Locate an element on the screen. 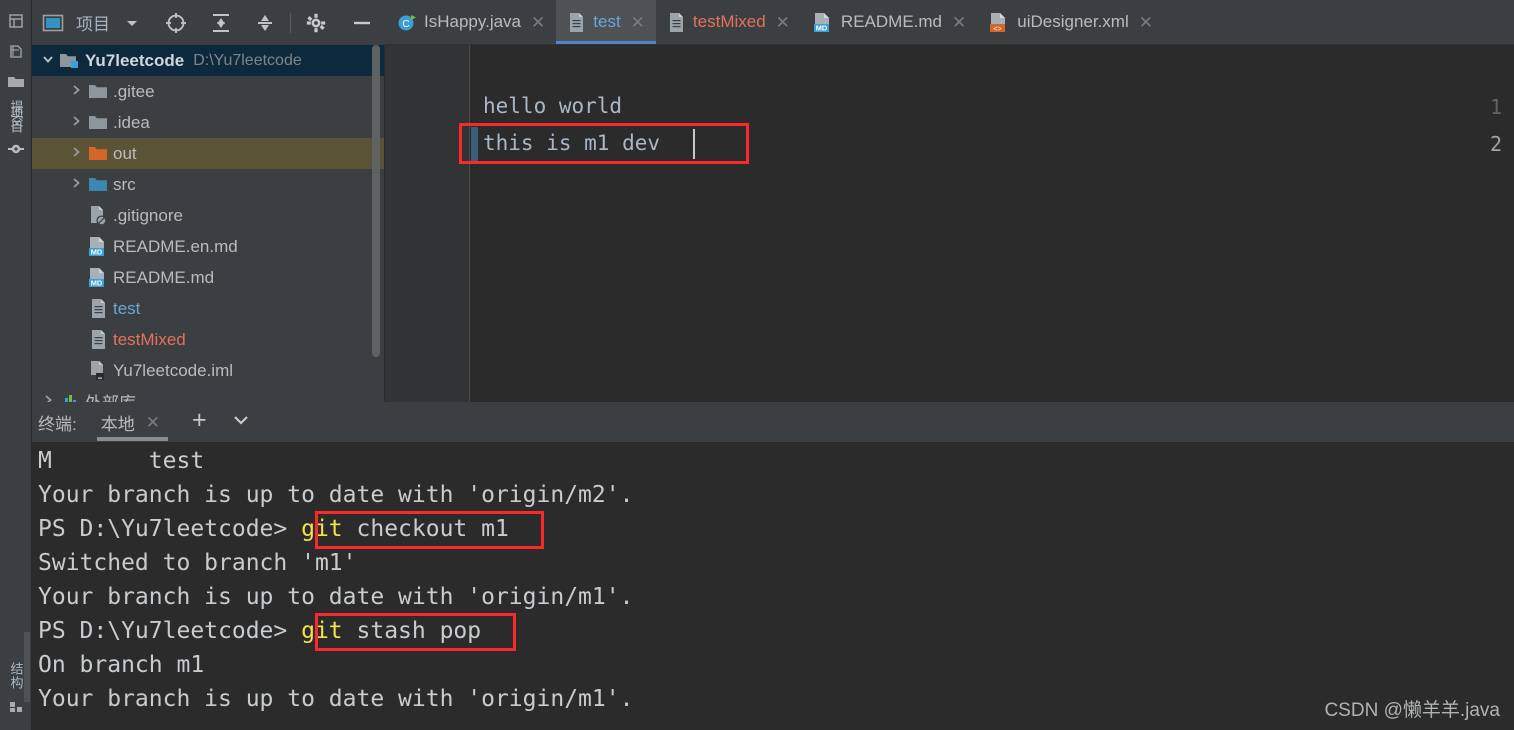 The height and width of the screenshot is (730, 1514). java-class-icon: C is located at coordinates (406, 22).